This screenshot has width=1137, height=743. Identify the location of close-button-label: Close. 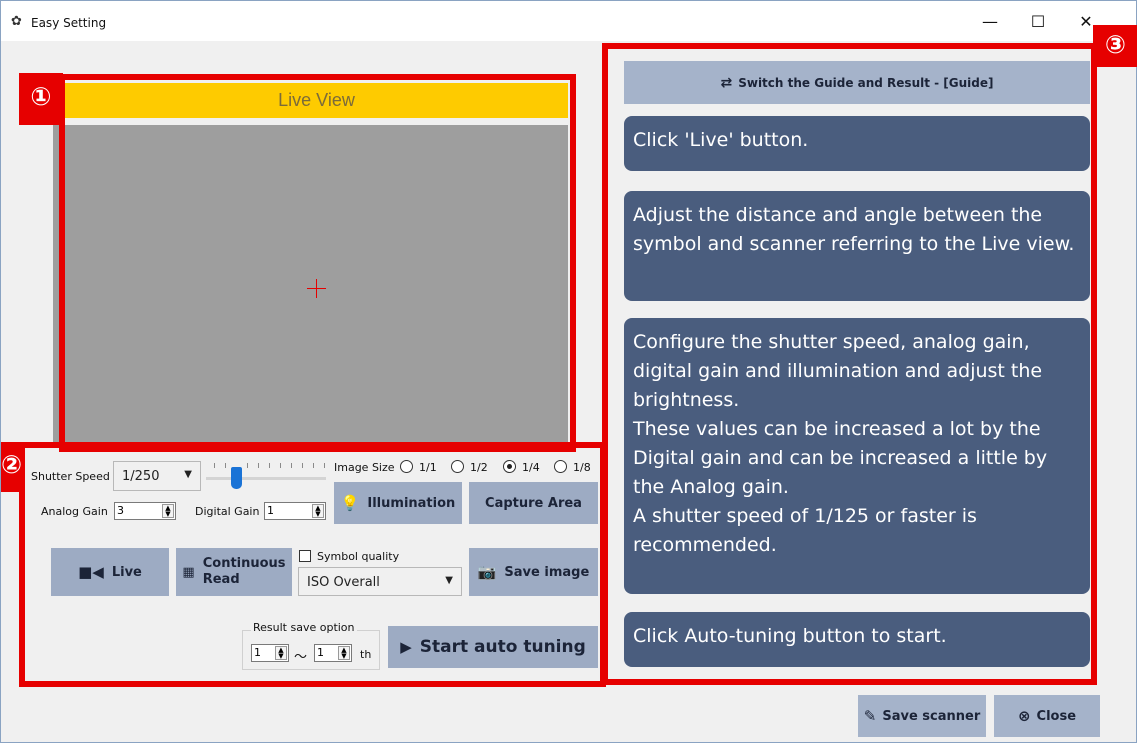
(1056, 716).